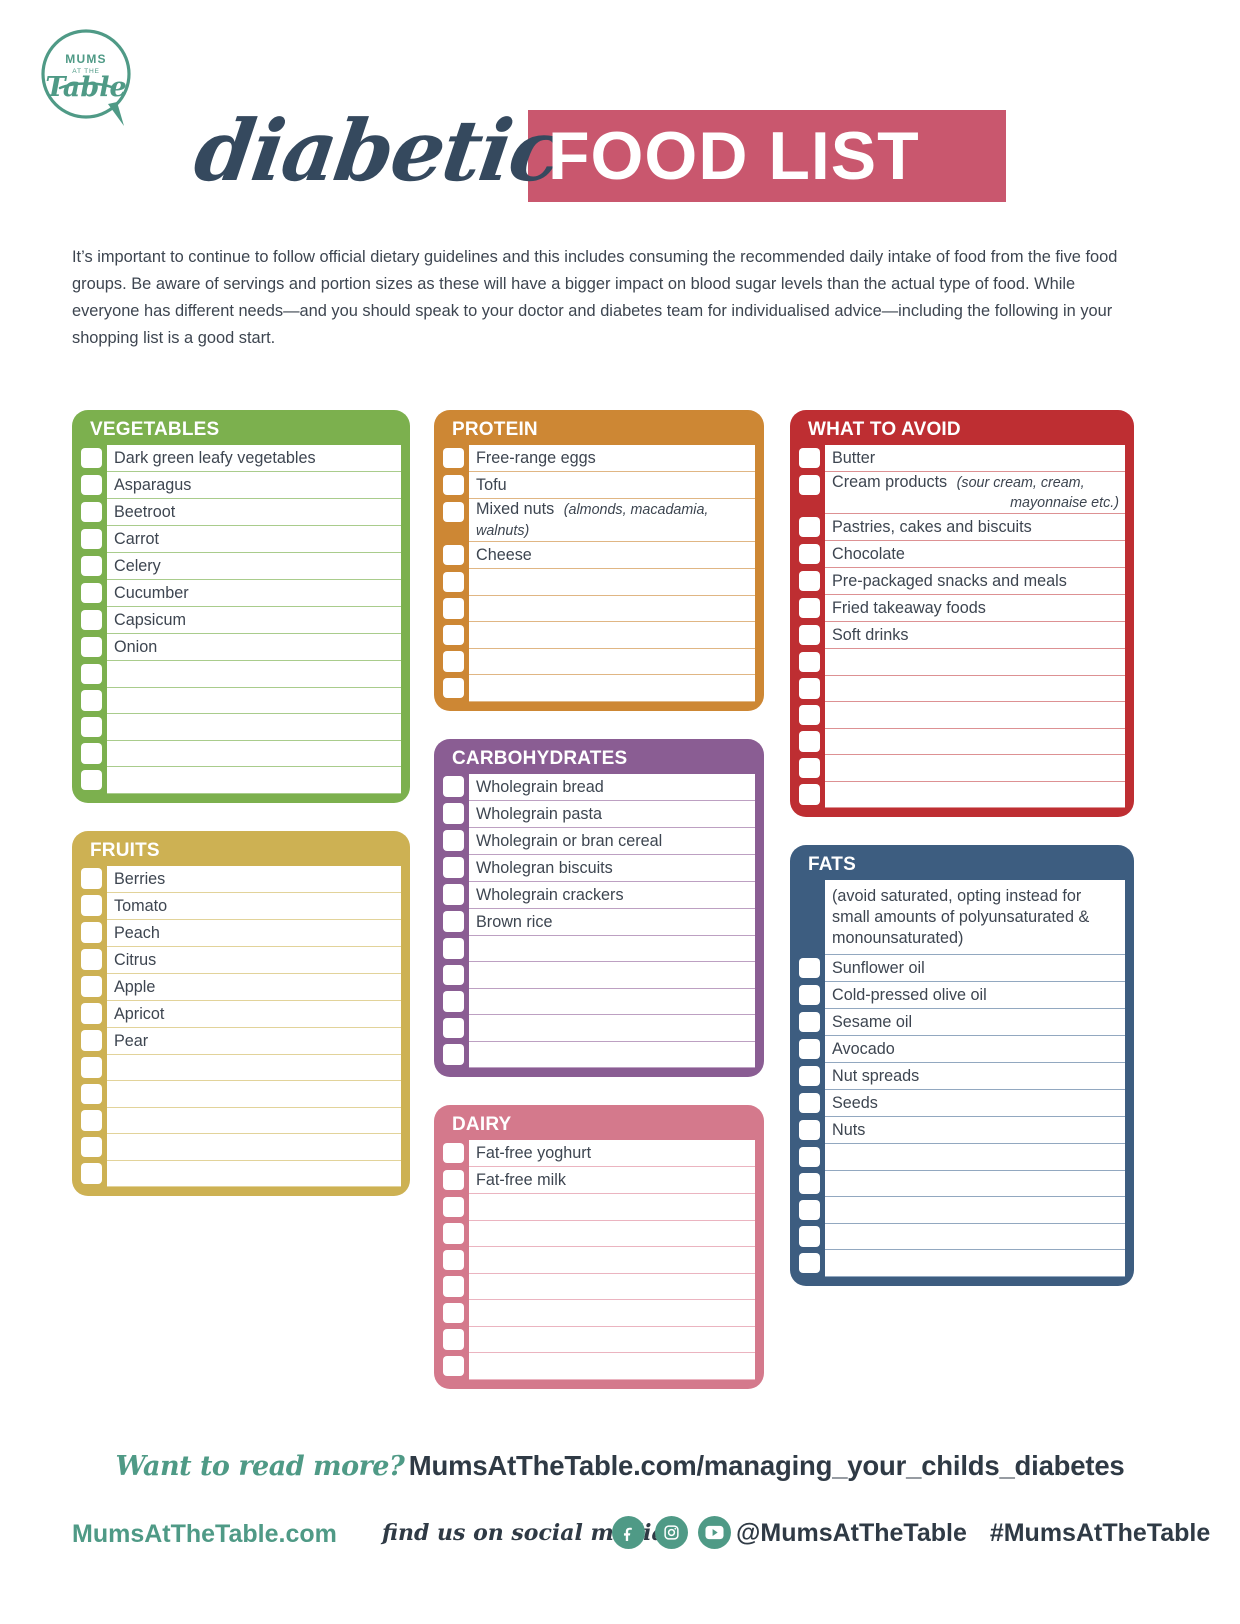 The image size is (1240, 1624). What do you see at coordinates (628, 1532) in the screenshot?
I see `facebook-icon` at bounding box center [628, 1532].